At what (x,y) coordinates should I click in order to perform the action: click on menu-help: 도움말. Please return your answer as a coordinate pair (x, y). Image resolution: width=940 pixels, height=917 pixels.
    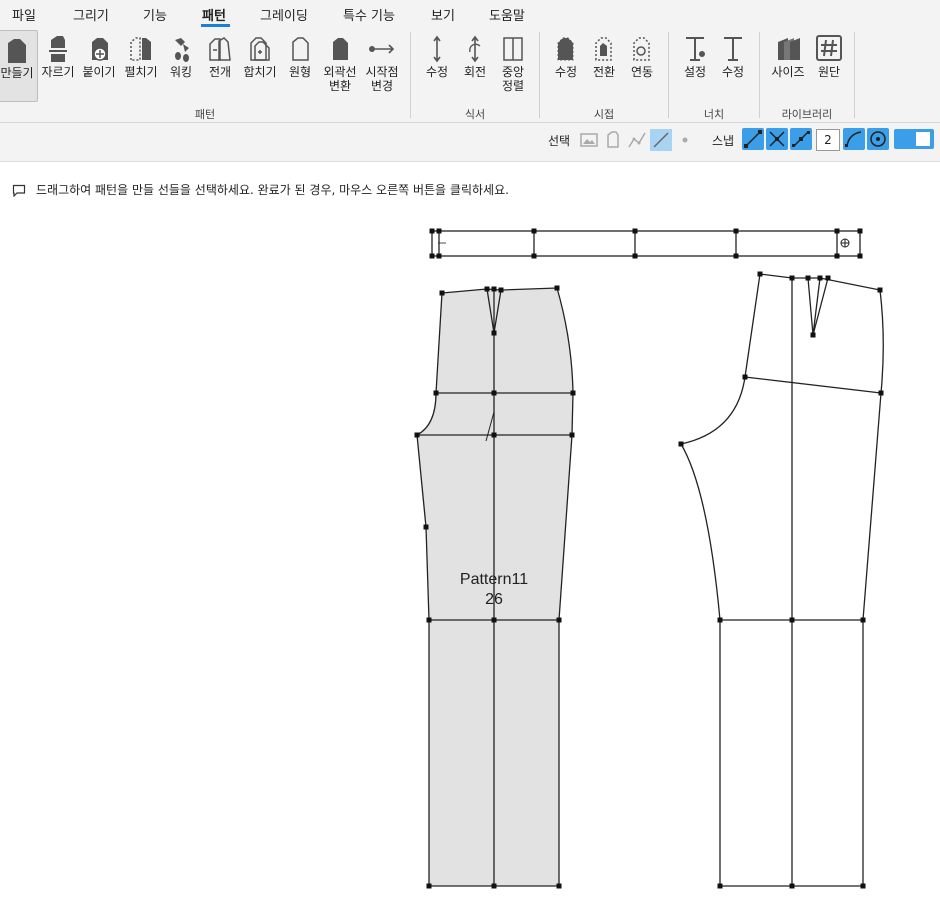
    Looking at the image, I should click on (507, 14).